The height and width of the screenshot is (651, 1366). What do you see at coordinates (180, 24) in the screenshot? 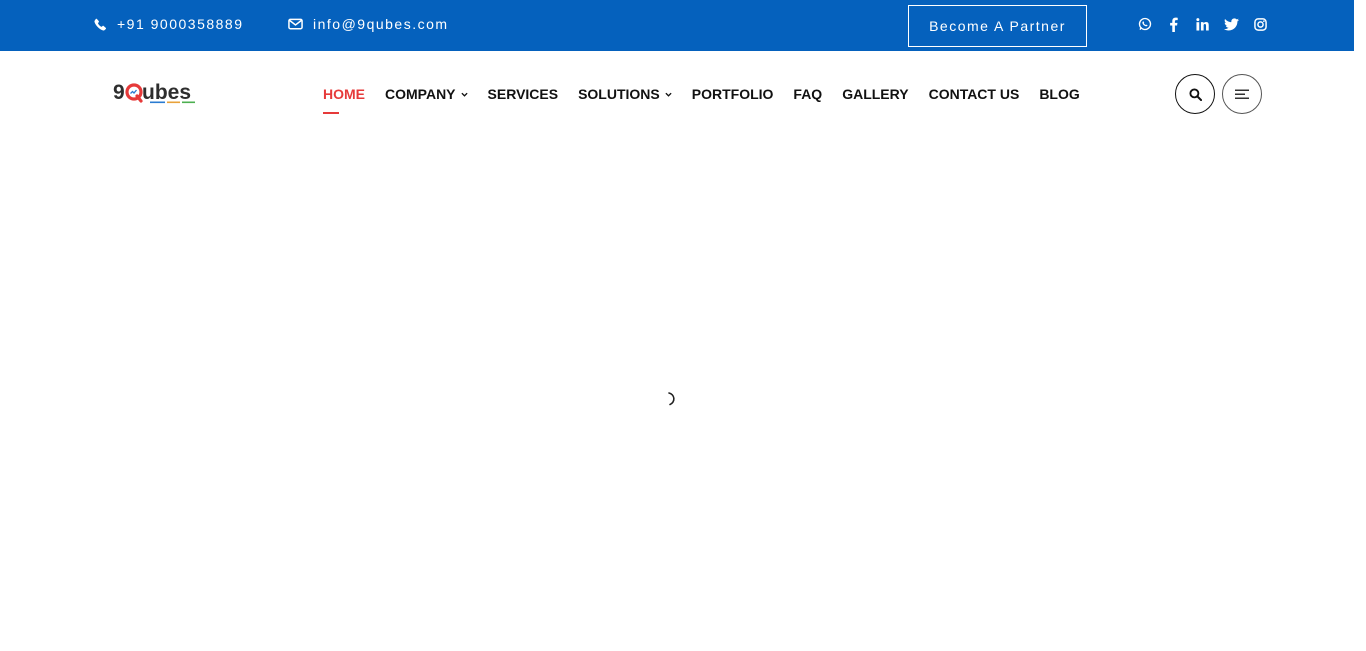
I see `phone-number: +91 9000358889` at bounding box center [180, 24].